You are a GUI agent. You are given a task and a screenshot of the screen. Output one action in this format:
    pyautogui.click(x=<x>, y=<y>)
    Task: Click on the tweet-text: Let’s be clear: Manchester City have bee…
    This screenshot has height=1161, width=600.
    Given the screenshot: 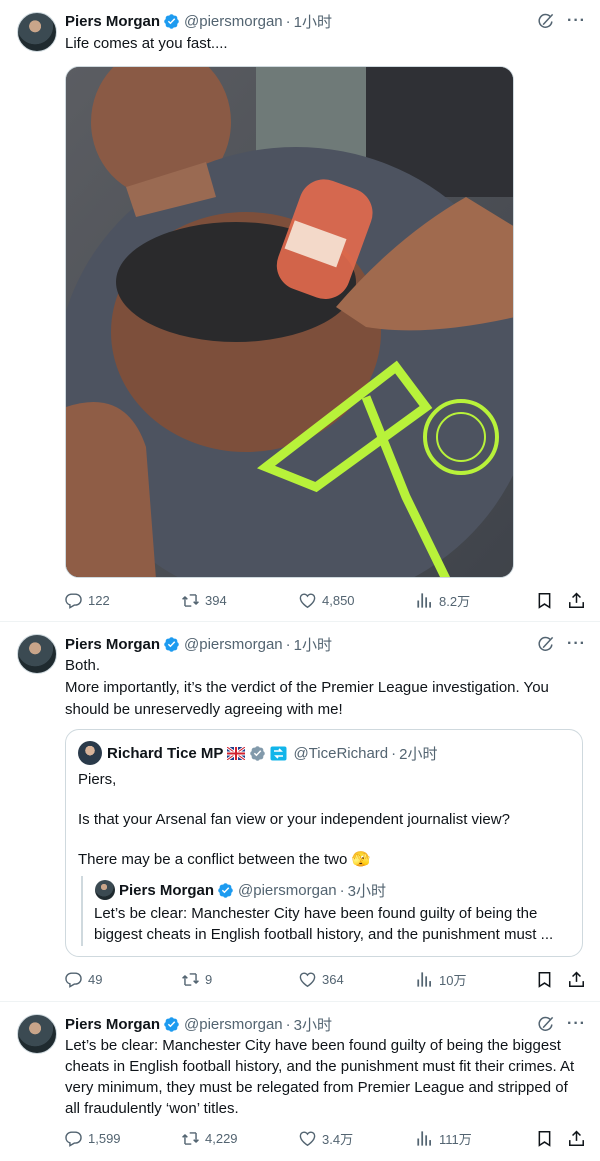 What is the action you would take?
    pyautogui.click(x=322, y=1077)
    